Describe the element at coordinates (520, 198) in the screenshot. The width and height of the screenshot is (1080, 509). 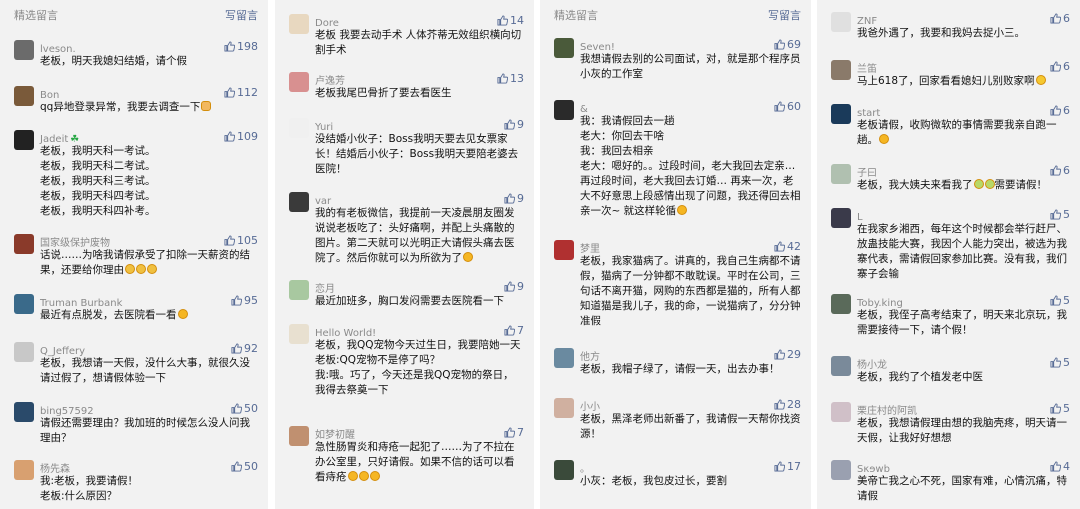
I see `like-count: 9` at that location.